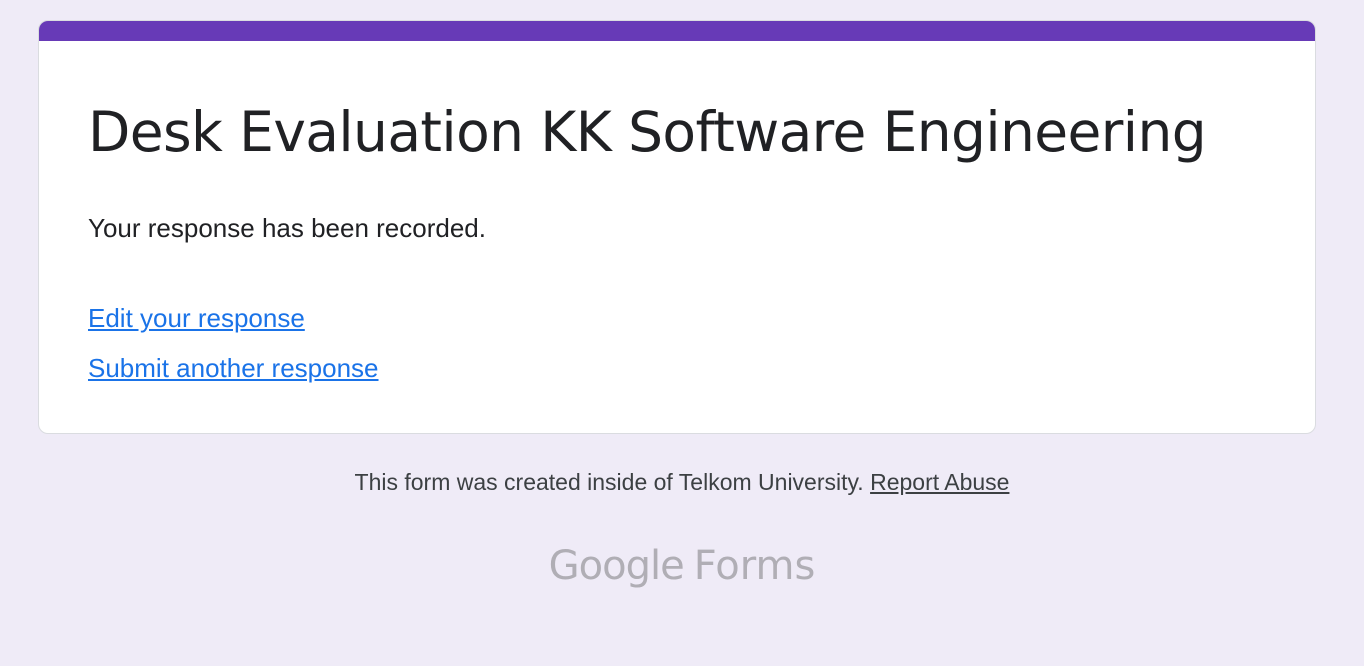 The height and width of the screenshot is (666, 1364). Describe the element at coordinates (233, 368) in the screenshot. I see `submit-another-response-link: Submit another response` at that location.